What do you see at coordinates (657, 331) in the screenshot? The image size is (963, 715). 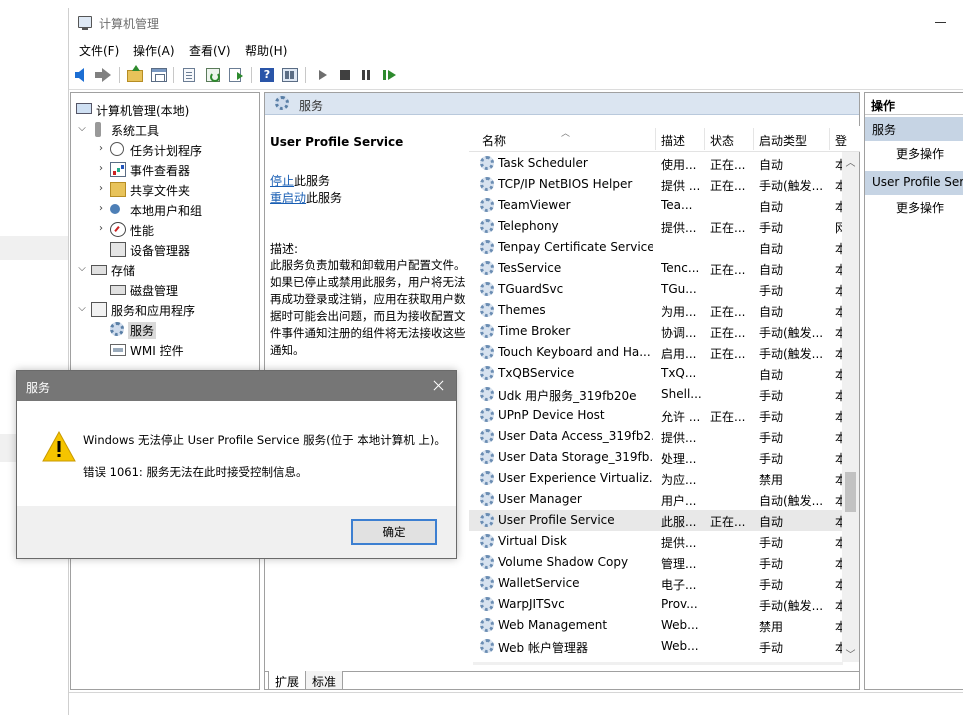 I see `table-row: Time Broker 协调... 正在... 手动(触发... 本` at bounding box center [657, 331].